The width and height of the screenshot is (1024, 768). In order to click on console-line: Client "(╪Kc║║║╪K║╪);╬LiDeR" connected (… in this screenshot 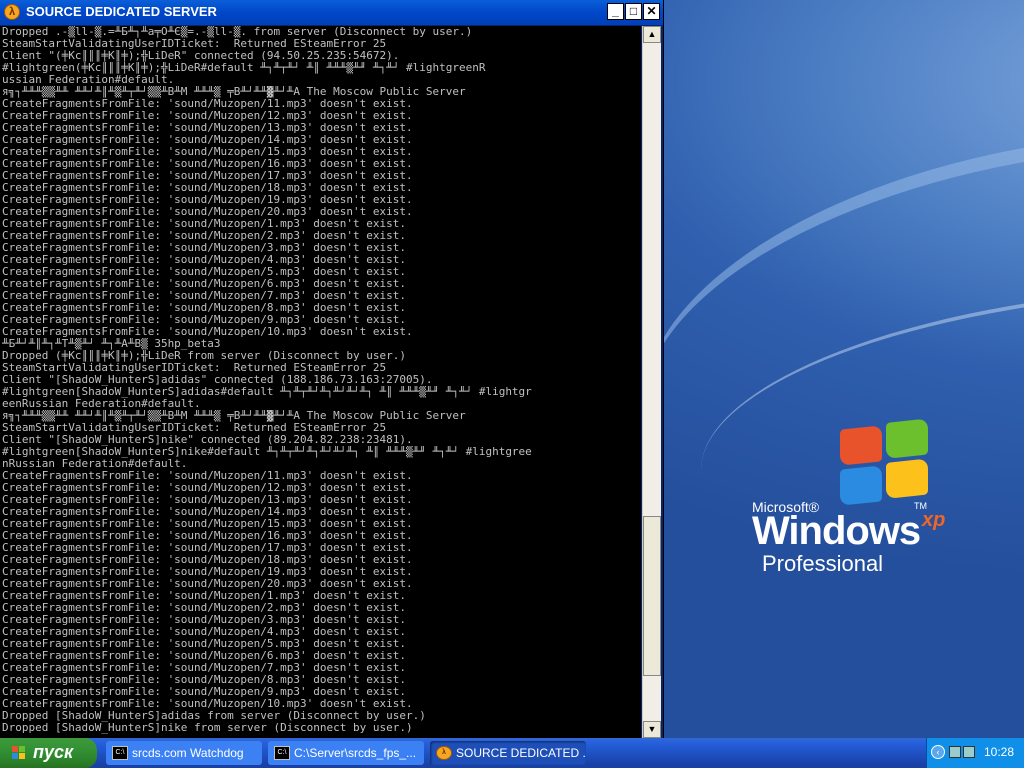, I will do `click(201, 56)`.